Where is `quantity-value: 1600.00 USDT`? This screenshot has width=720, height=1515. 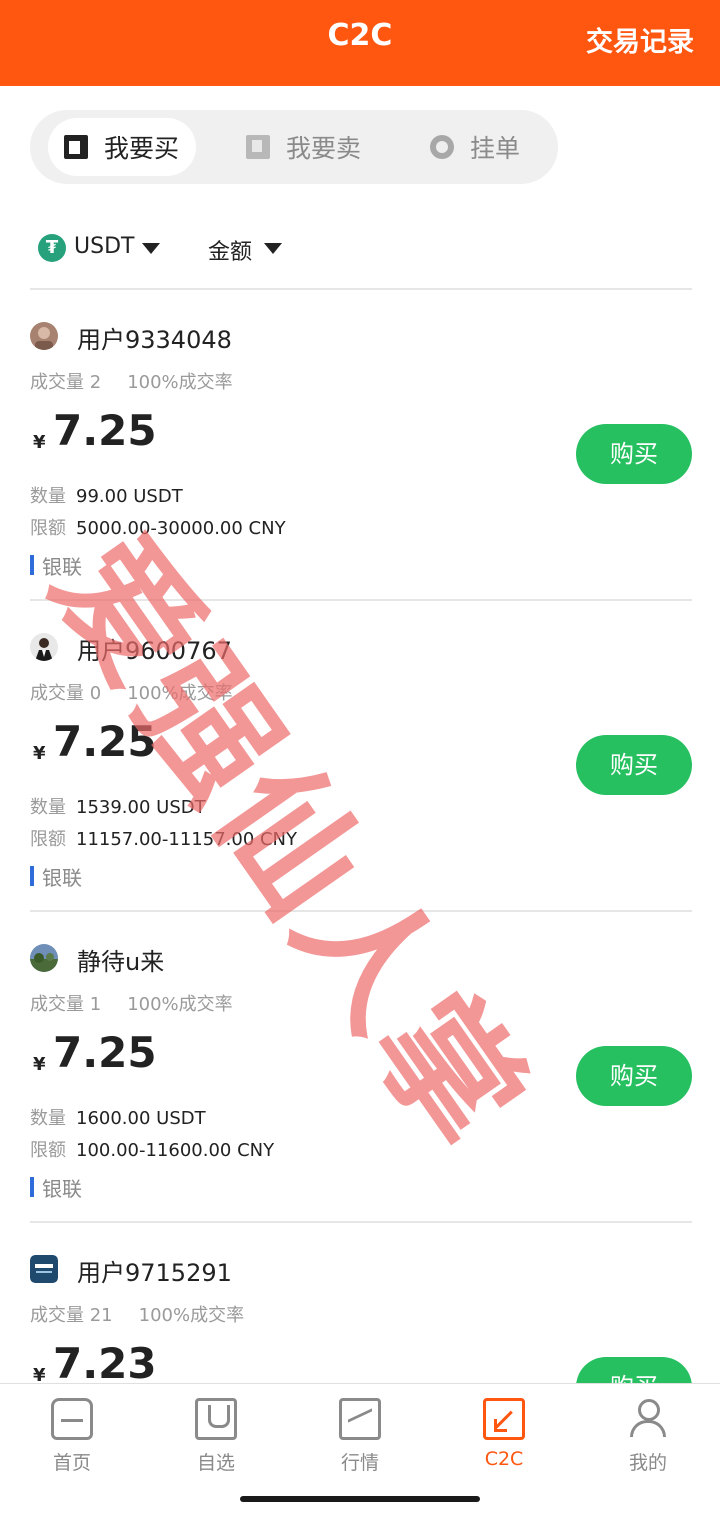 quantity-value: 1600.00 USDT is located at coordinates (141, 1118).